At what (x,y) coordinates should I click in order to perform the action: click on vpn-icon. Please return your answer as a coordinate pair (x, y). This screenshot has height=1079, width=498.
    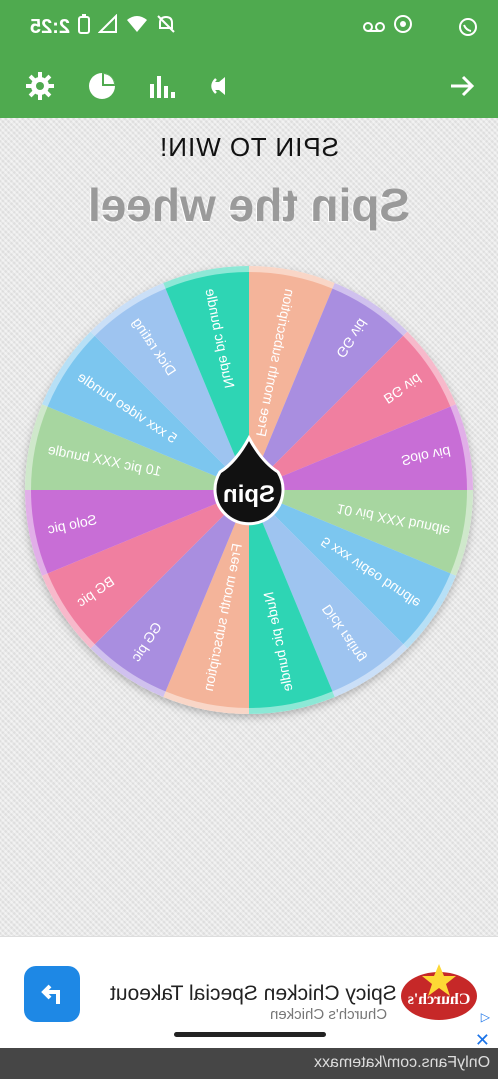
    Looking at the image, I should click on (403, 27).